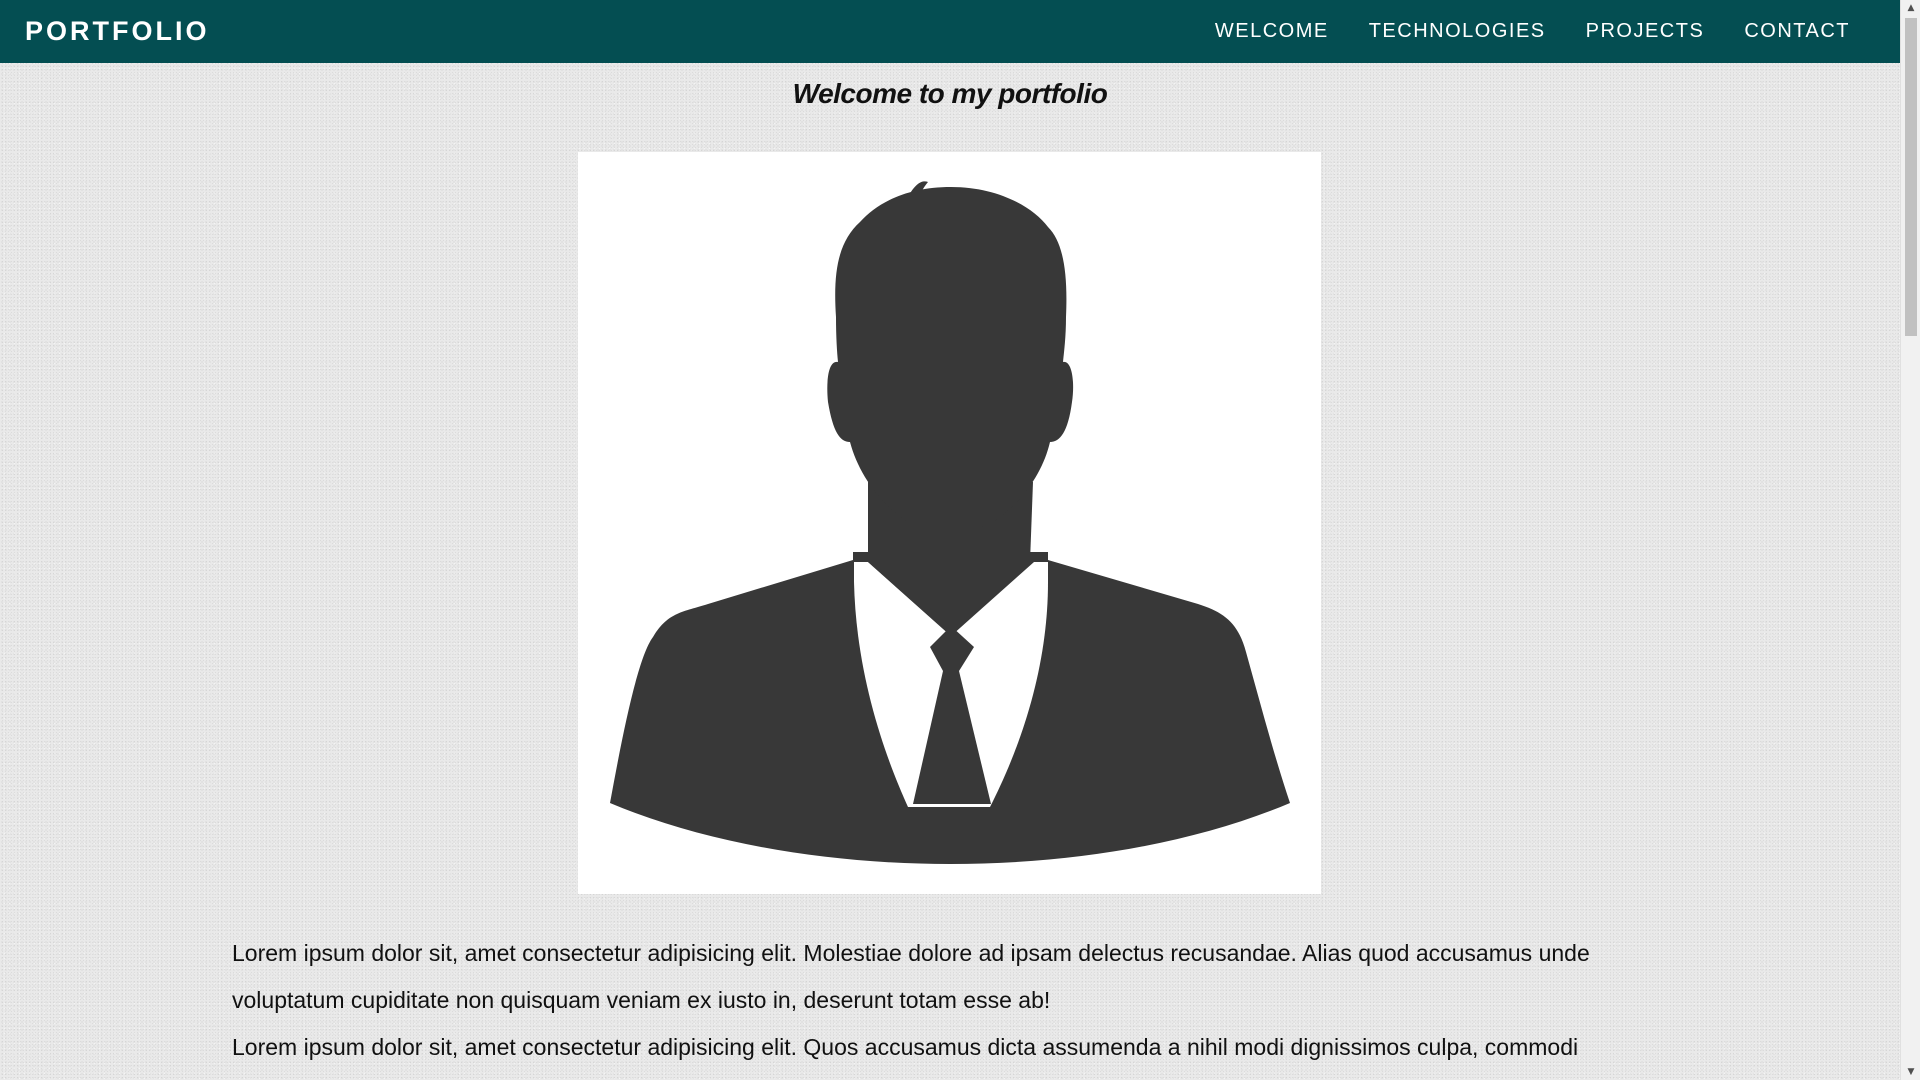 The image size is (1920, 1080). What do you see at coordinates (1911, 177) in the screenshot?
I see `scroll-thumb` at bounding box center [1911, 177].